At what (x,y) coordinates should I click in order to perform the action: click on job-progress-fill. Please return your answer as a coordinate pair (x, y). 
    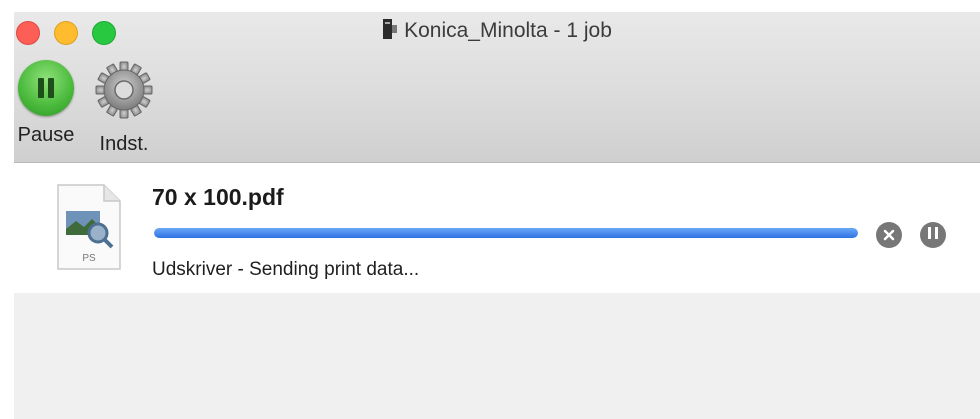
    Looking at the image, I should click on (506, 233).